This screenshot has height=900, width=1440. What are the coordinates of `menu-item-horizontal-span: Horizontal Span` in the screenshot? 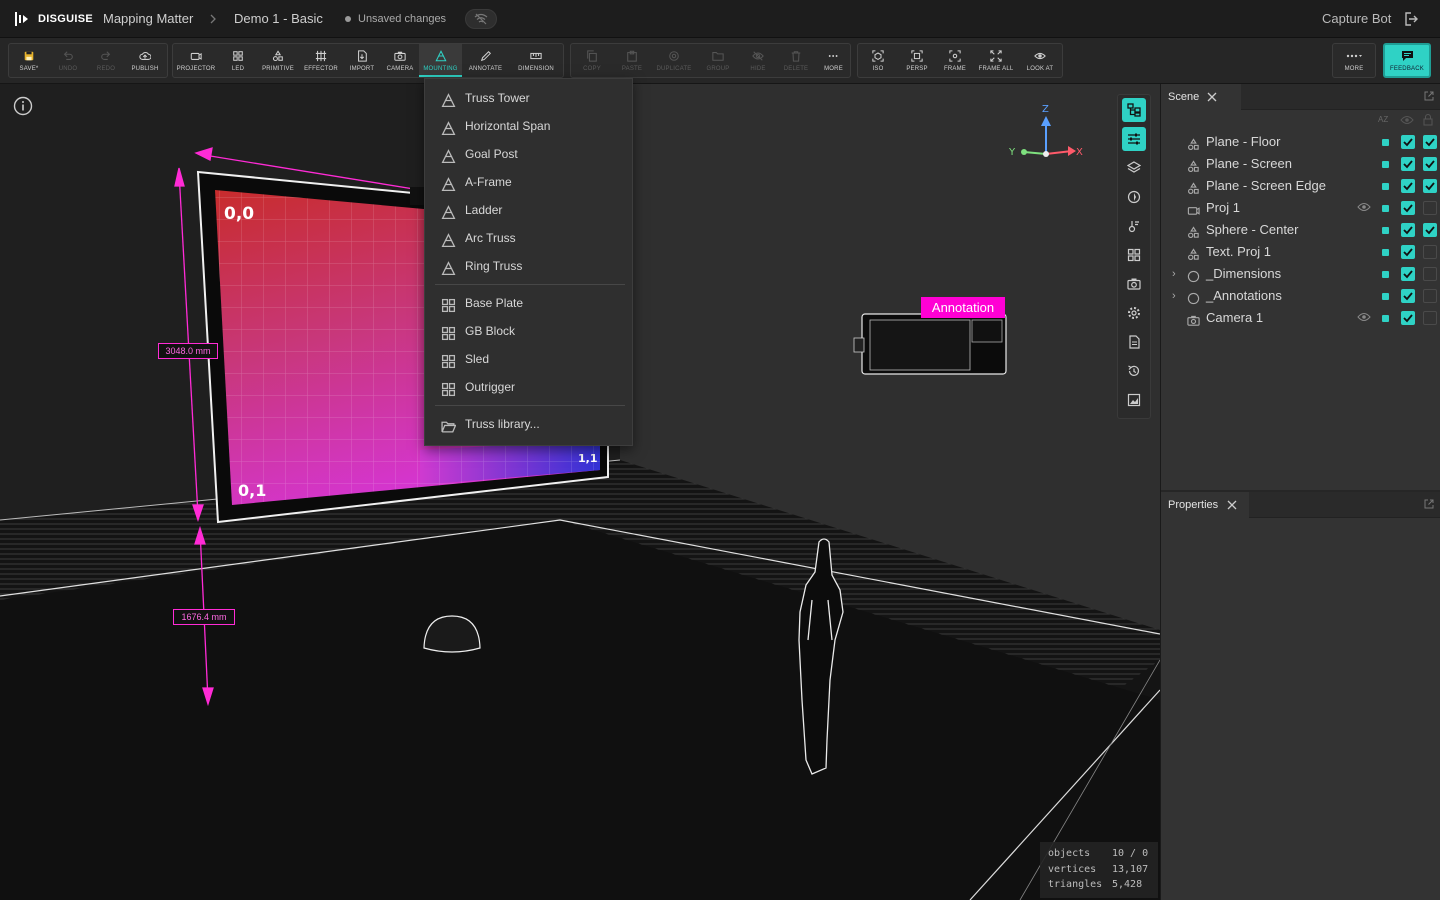 It's located at (528, 126).